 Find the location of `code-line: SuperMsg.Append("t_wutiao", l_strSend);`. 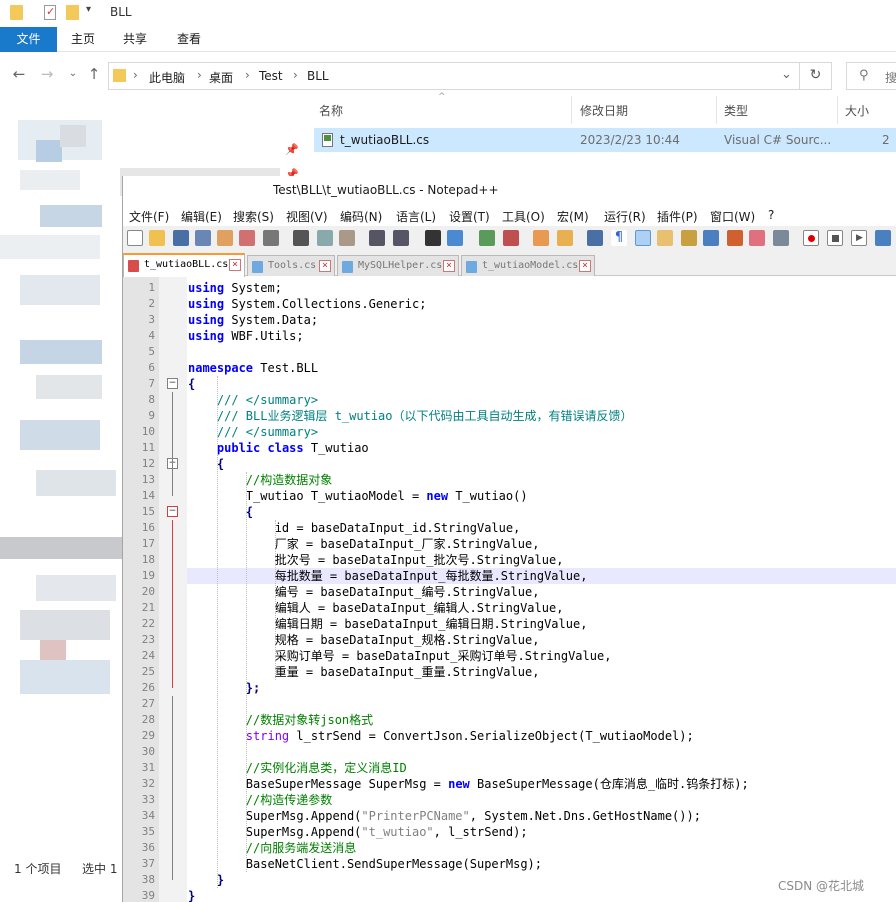

code-line: SuperMsg.Append("t_wutiao", l_strSend); is located at coordinates (358, 832).